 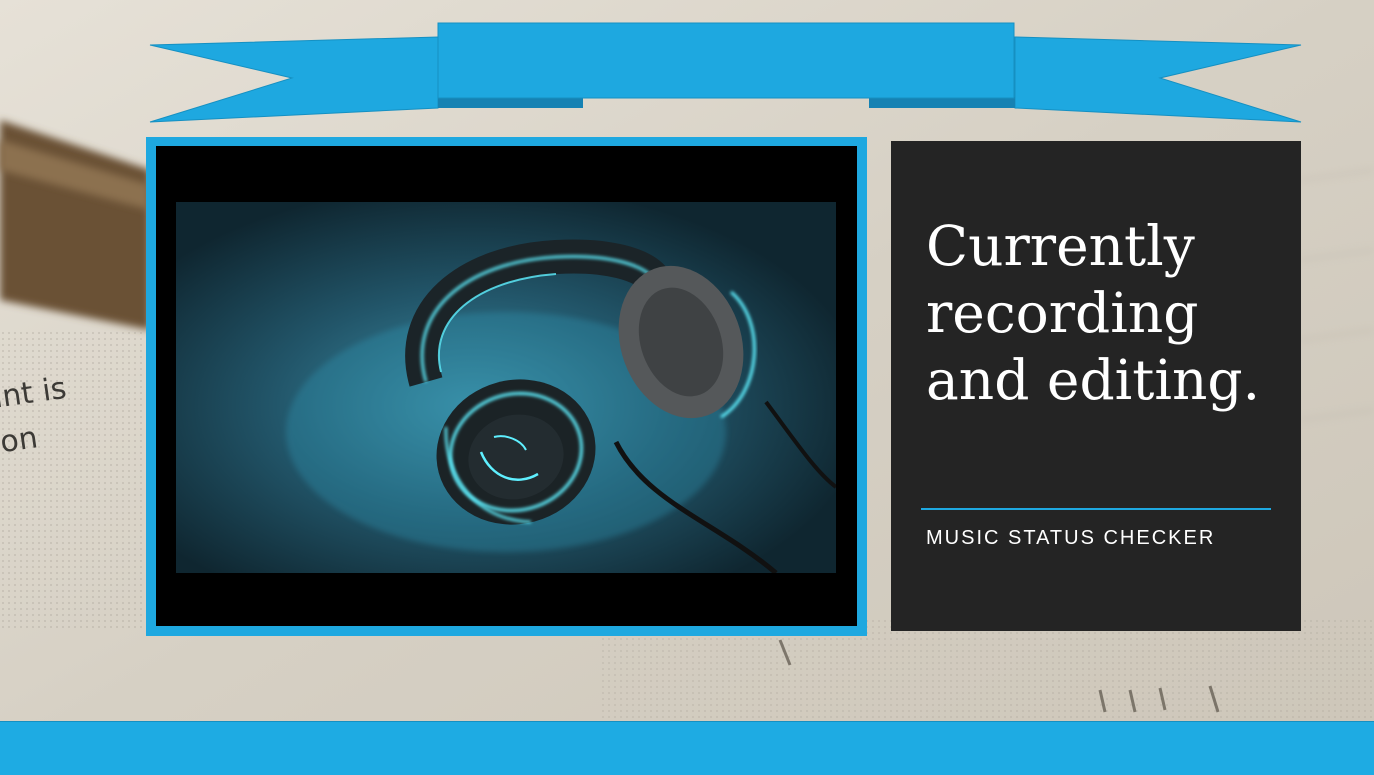 What do you see at coordinates (1071, 538) in the screenshot?
I see `slide-subtitle: MUSIC STATUS CHECKER` at bounding box center [1071, 538].